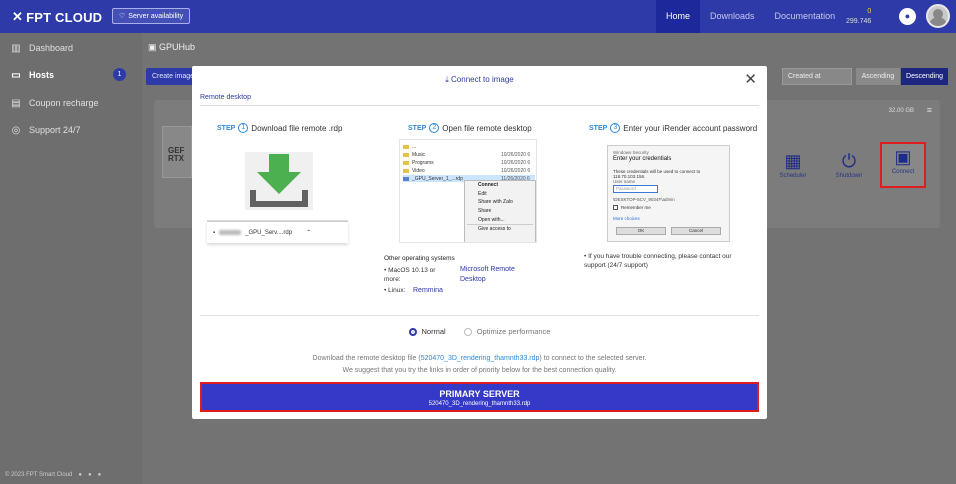  What do you see at coordinates (90, 475) in the screenshot?
I see `linkedin-icon: ●` at bounding box center [90, 475].